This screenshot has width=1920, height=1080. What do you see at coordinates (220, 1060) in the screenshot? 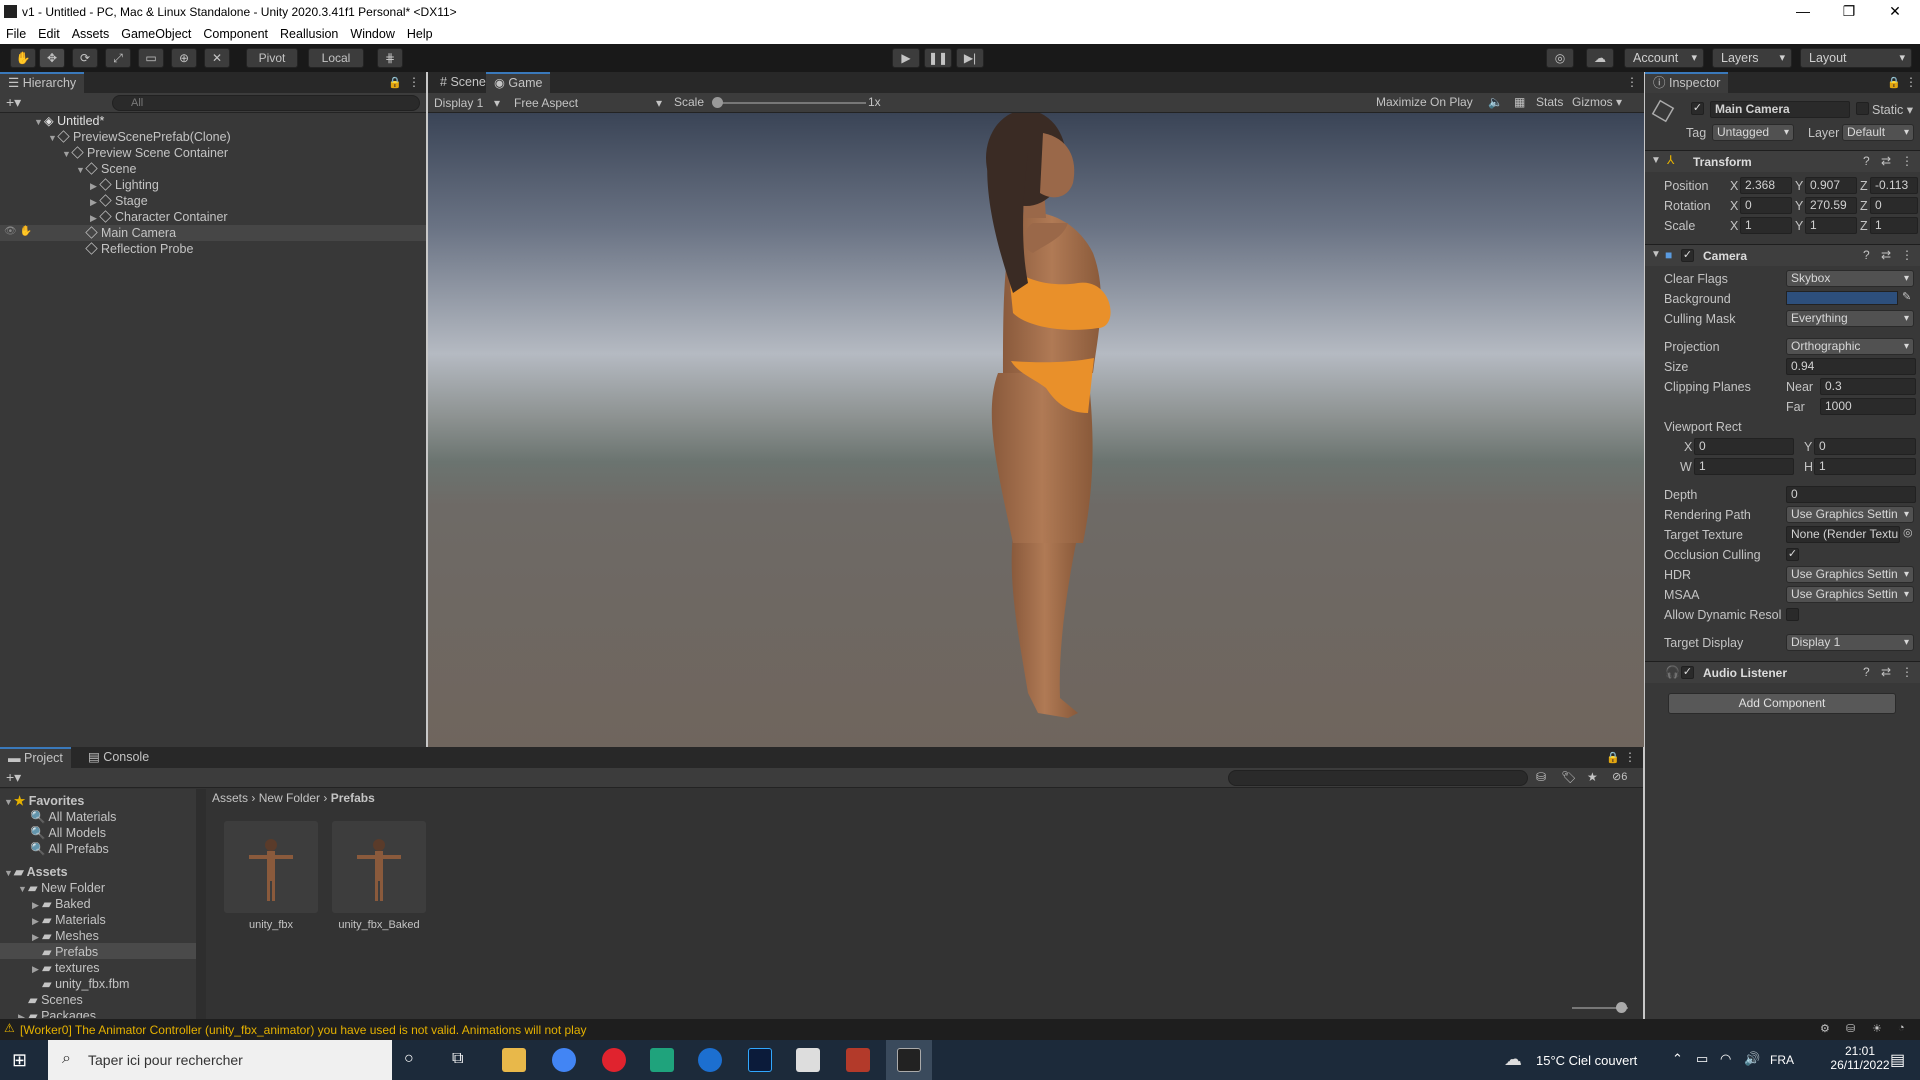
I see `taskbar-search-input: ⌕ Taper ici pour rechercher` at bounding box center [220, 1060].